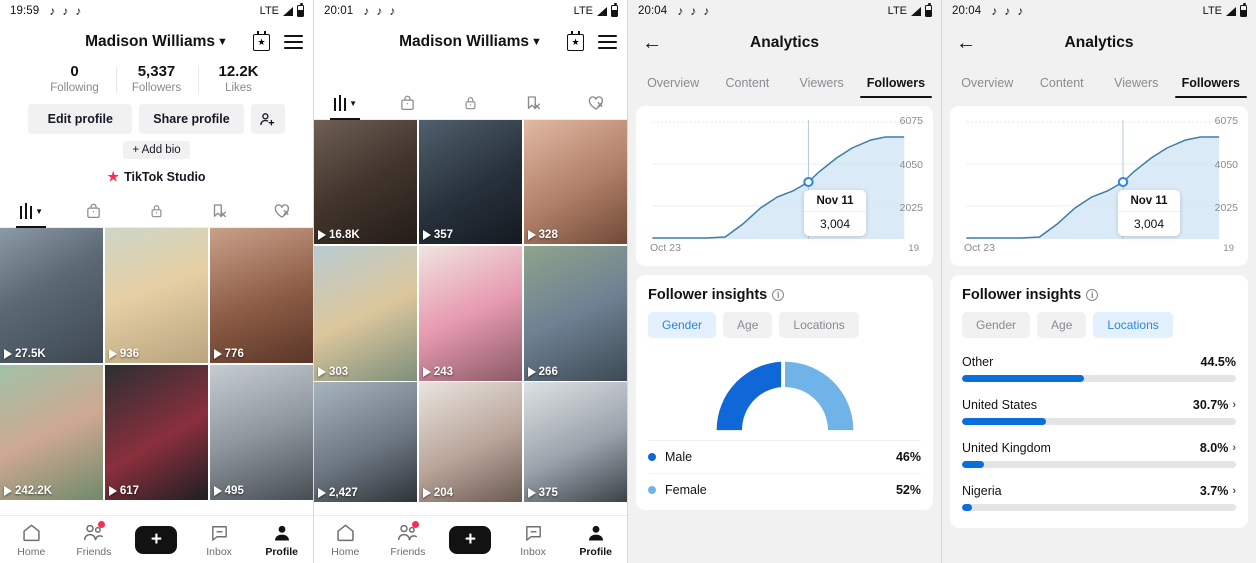 Image resolution: width=1256 pixels, height=563 pixels. I want to click on views-count: 303, so click(339, 371).